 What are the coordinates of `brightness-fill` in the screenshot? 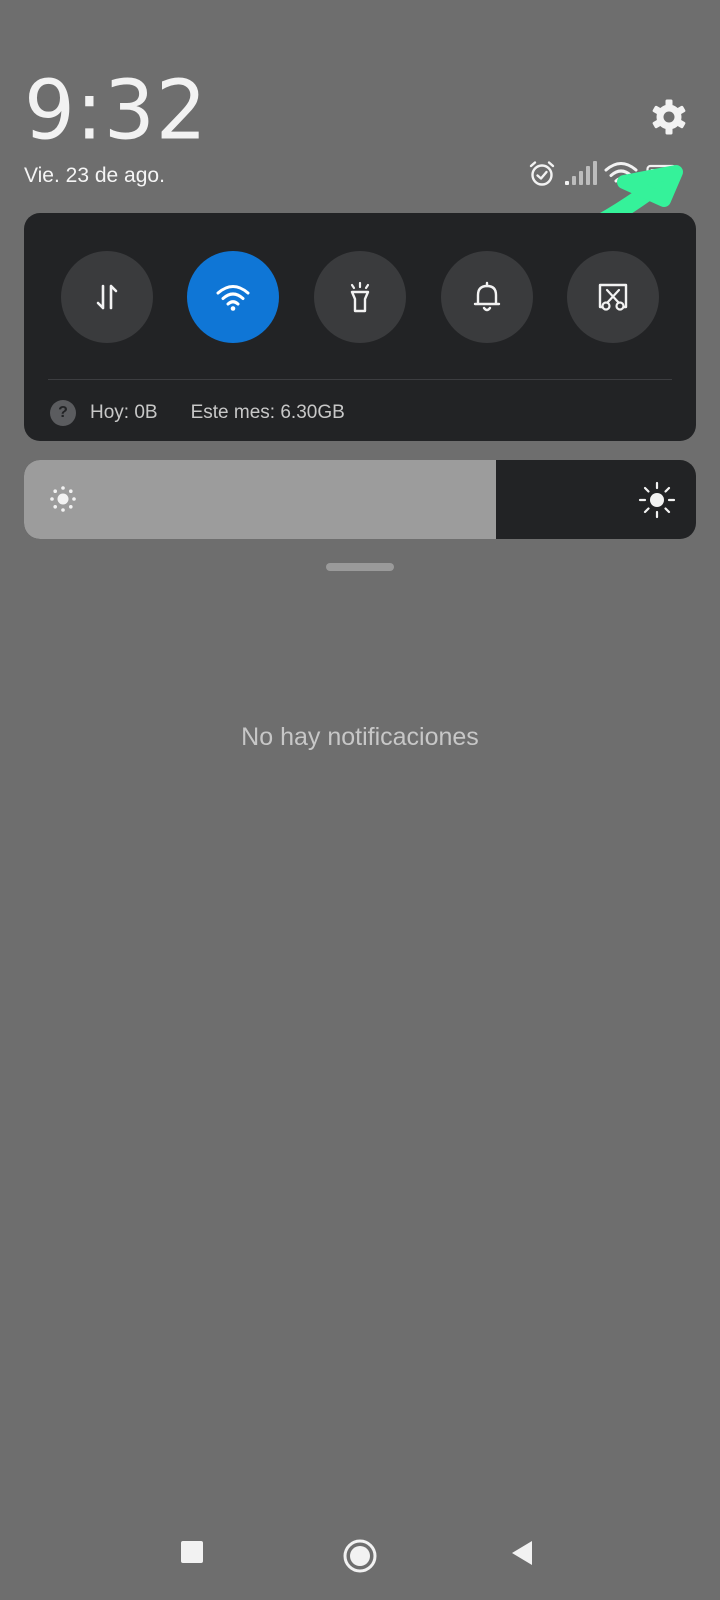 It's located at (260, 499).